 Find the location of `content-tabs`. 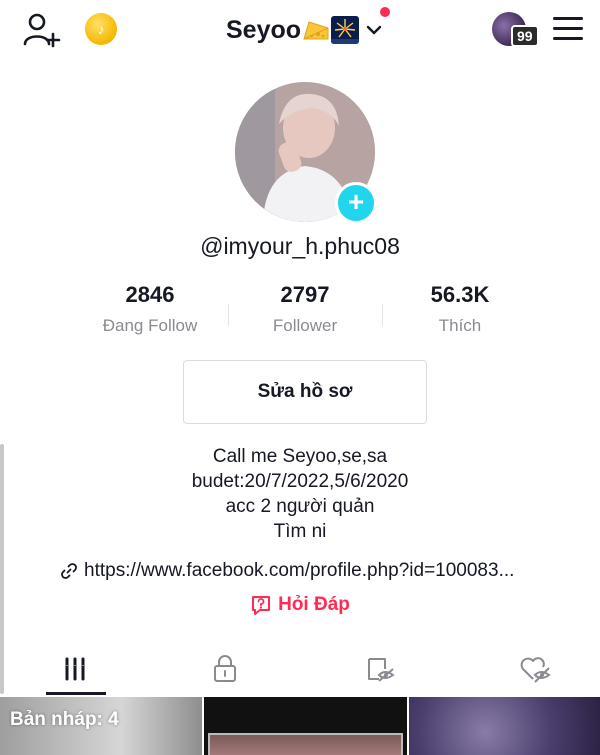

content-tabs is located at coordinates (300, 669).